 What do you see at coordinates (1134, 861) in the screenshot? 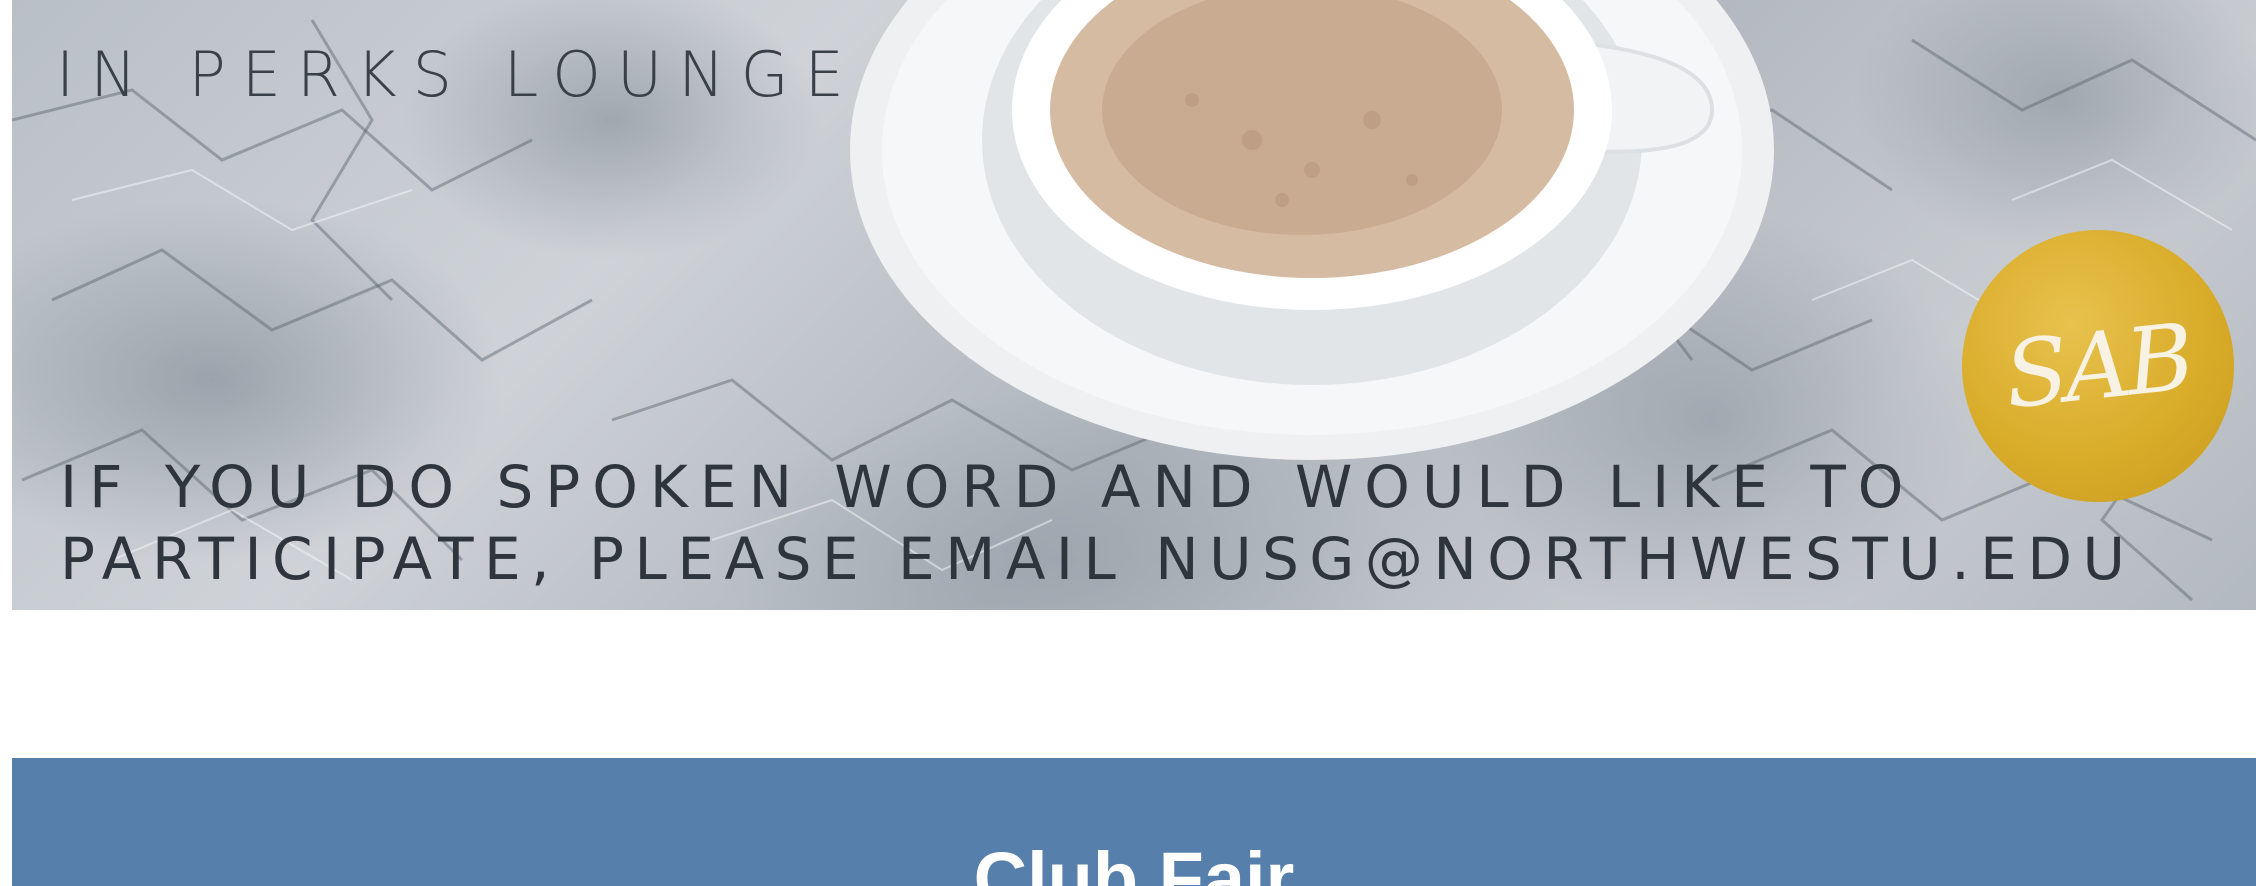
I see `section-title: Club Fair` at bounding box center [1134, 861].